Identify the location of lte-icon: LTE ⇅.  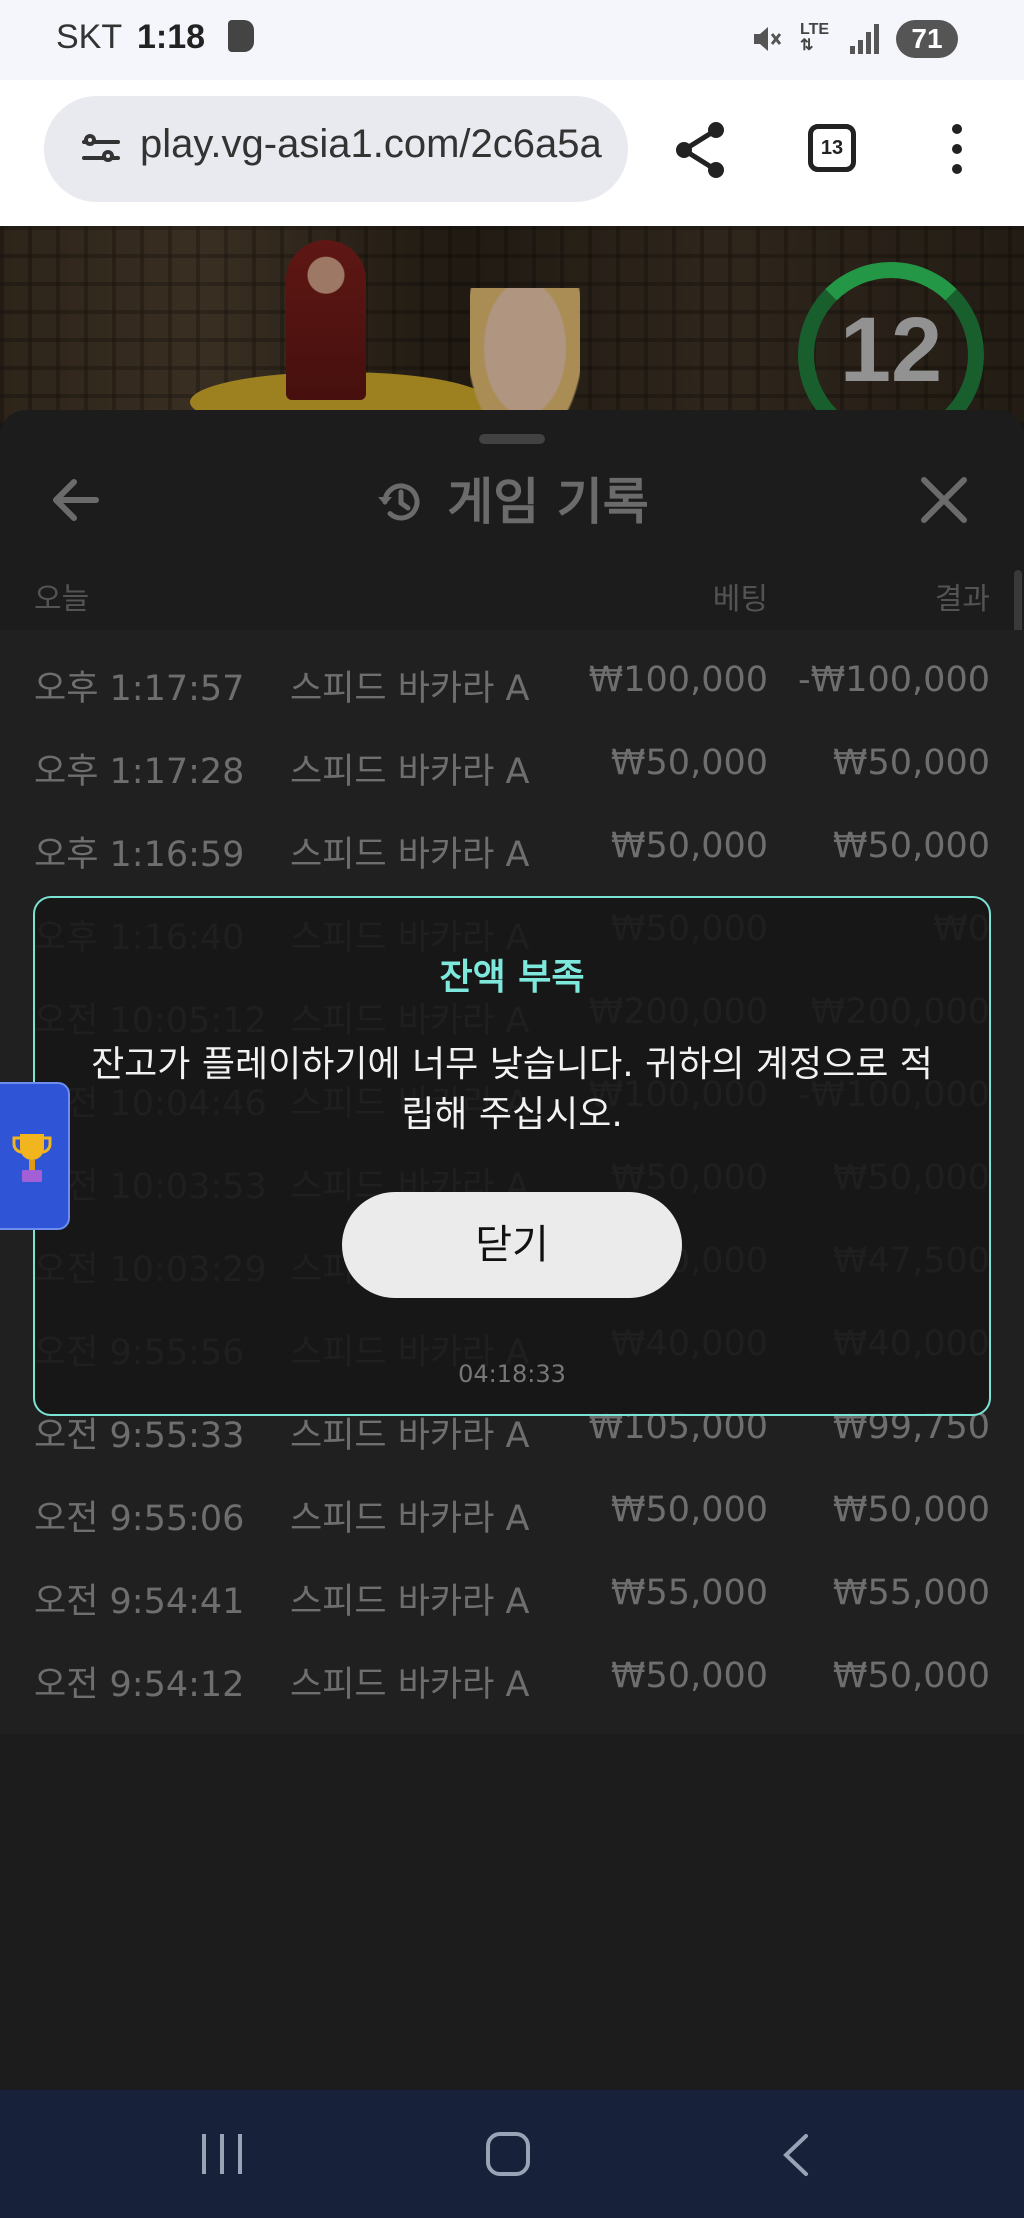
(815, 37).